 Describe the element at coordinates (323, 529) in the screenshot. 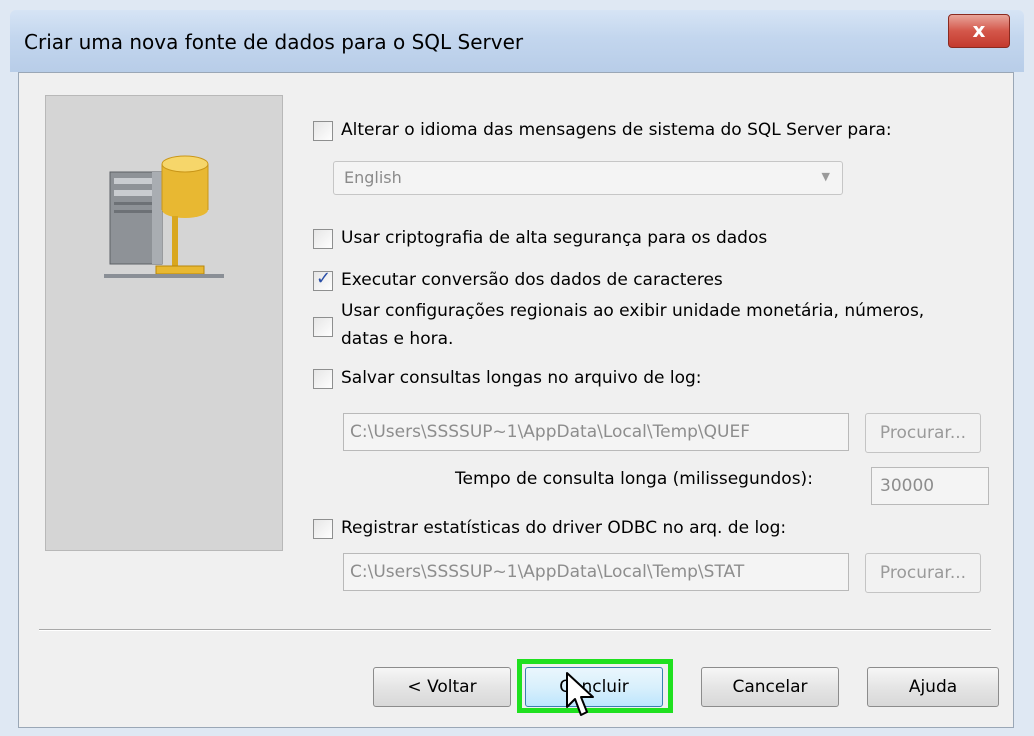

I see `odbc-stats-checkbox` at that location.